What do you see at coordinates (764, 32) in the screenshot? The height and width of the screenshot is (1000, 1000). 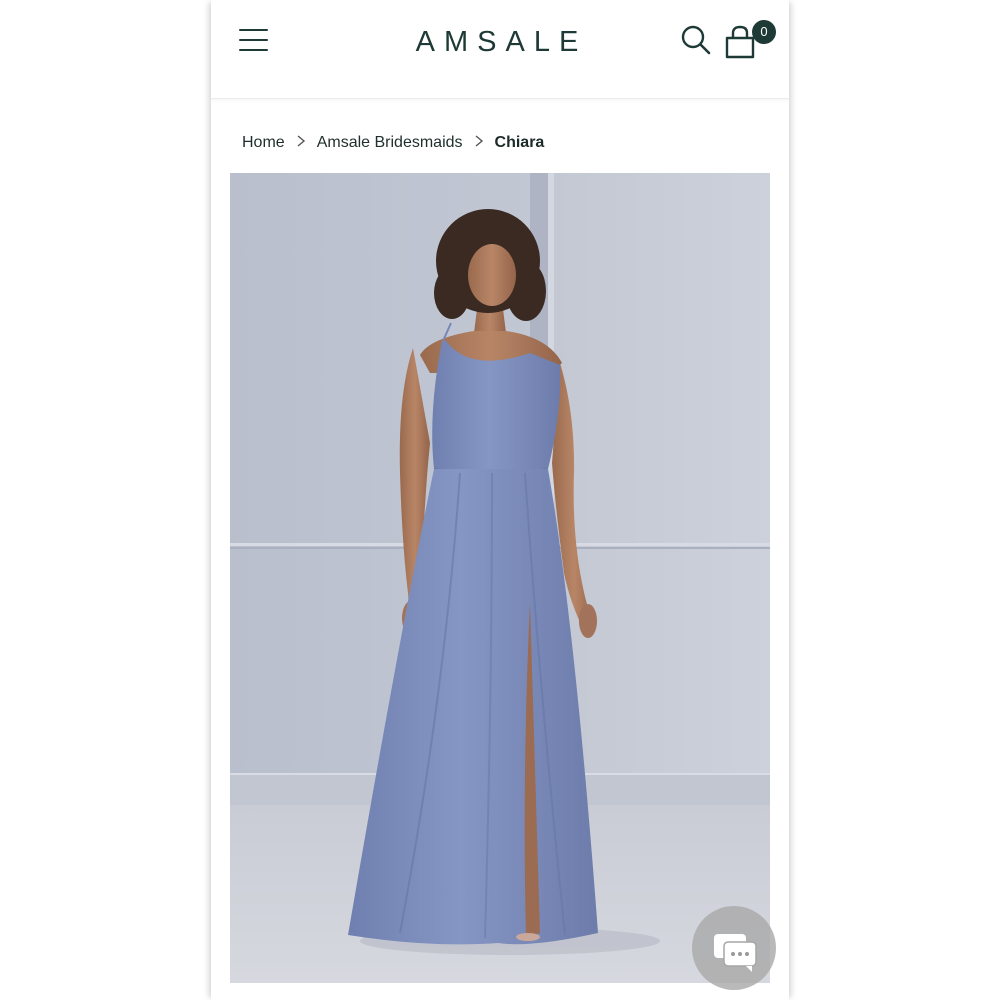 I see `cart-count-badge: 0` at bounding box center [764, 32].